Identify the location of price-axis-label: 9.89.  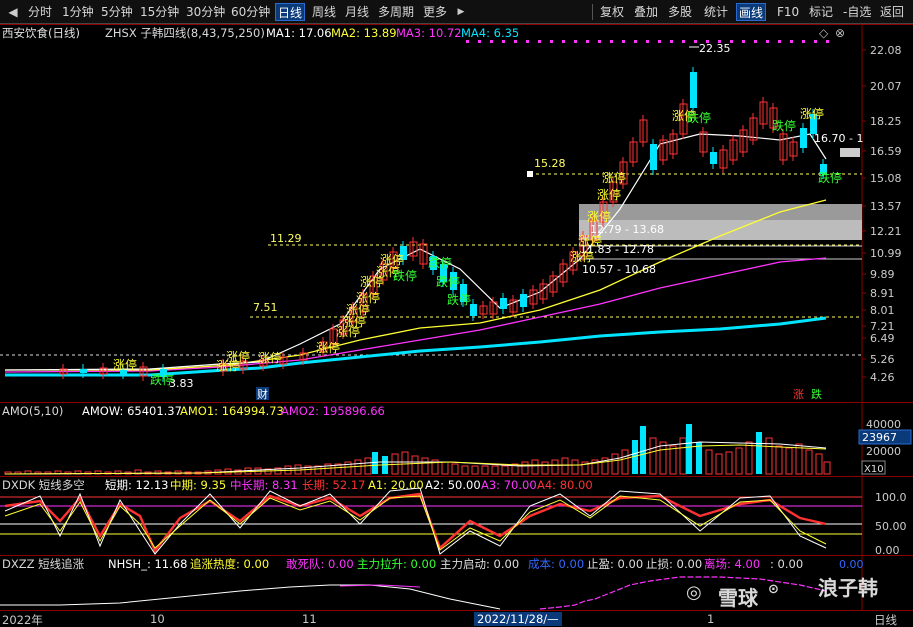
(882, 274).